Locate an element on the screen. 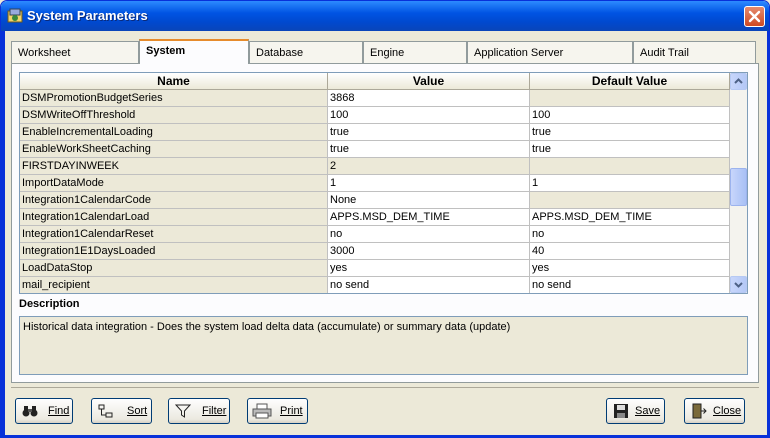 This screenshot has height=438, width=770. title-bar: System Parameters is located at coordinates (385, 16).